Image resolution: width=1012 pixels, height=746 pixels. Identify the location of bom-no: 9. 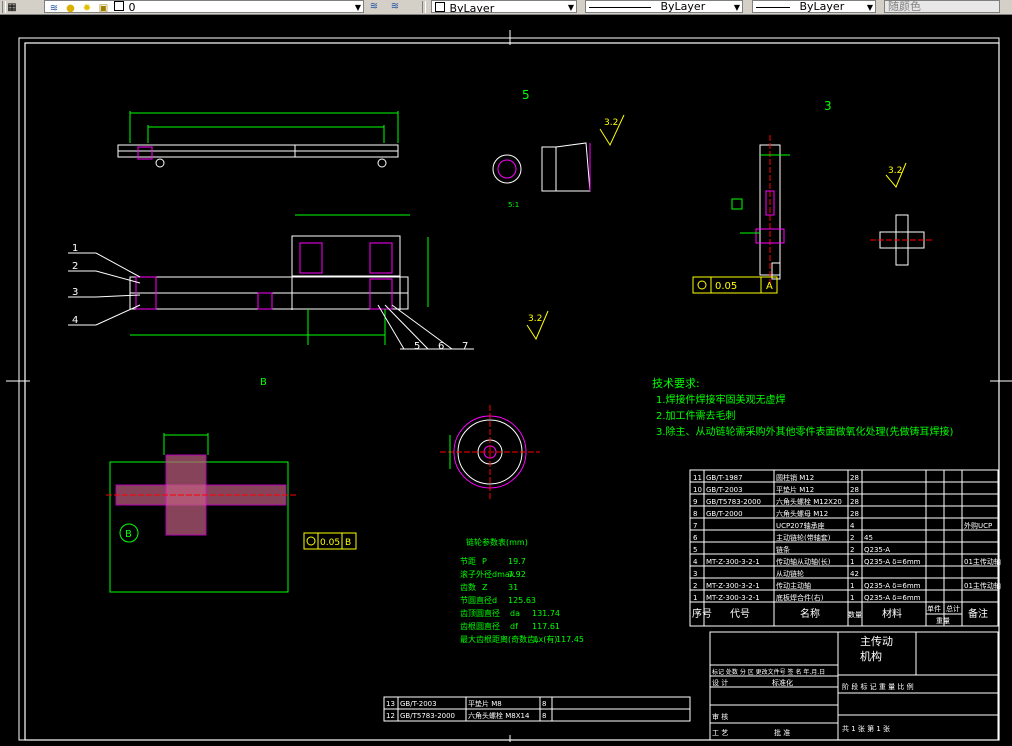
(695, 502).